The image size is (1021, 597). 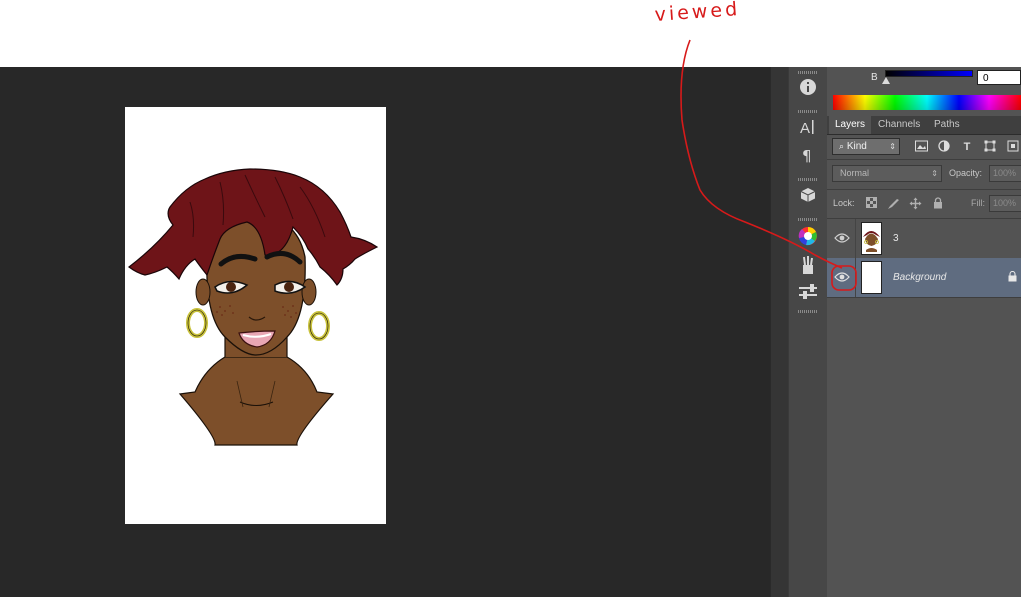 I want to click on layer-name: 3, so click(x=896, y=238).